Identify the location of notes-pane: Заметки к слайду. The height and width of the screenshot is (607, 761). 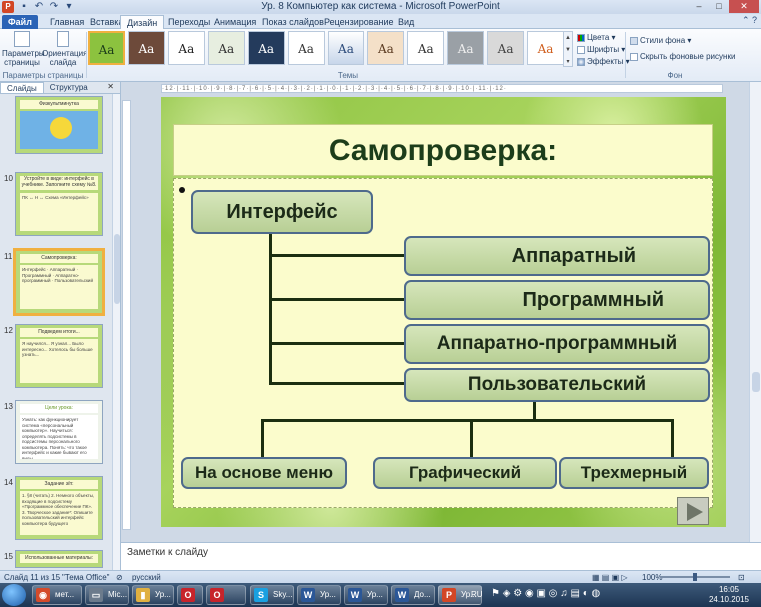
(441, 556).